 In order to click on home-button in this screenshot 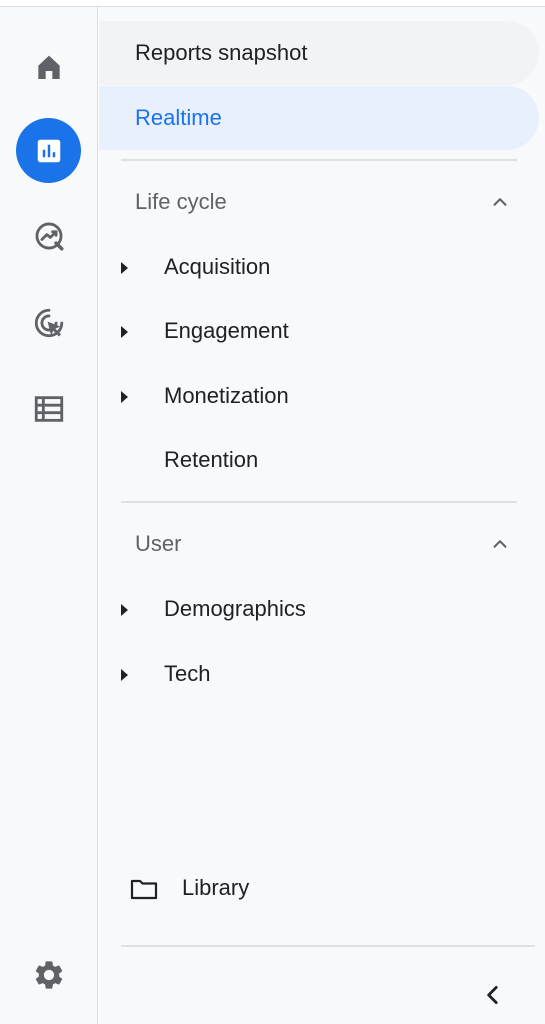, I will do `click(48, 66)`.